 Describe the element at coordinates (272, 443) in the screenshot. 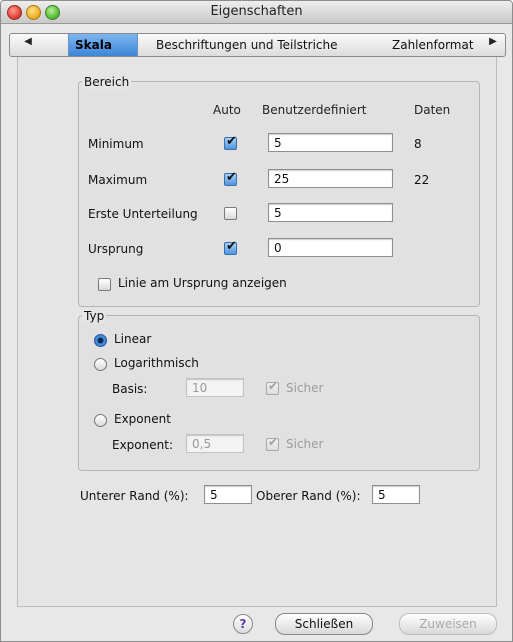

I see `exponent-sicher-checkbox` at that location.